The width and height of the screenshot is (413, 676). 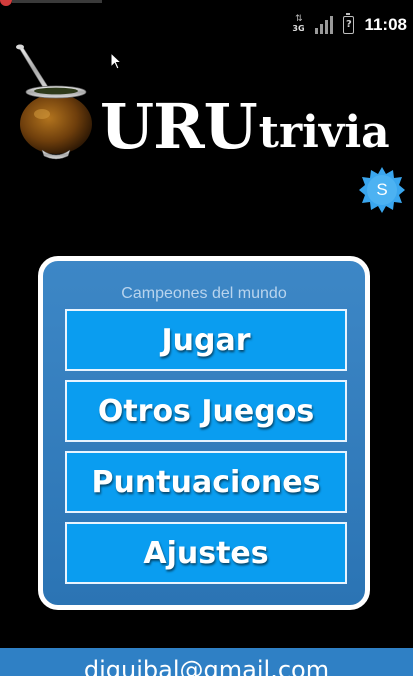 What do you see at coordinates (324, 132) in the screenshot?
I see `logo-trivia-text: trivia` at bounding box center [324, 132].